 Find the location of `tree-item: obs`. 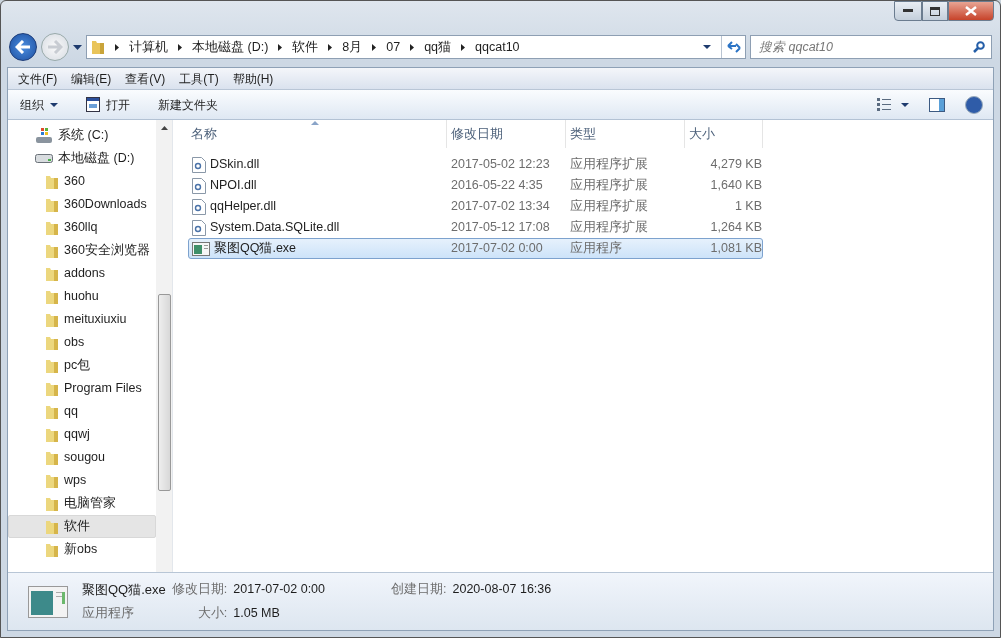

tree-item: obs is located at coordinates (82, 342).